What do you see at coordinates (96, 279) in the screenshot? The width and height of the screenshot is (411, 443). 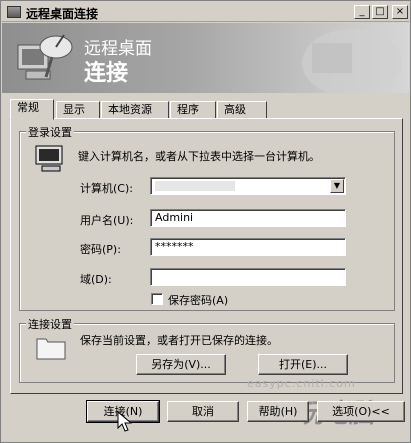 I see `domain-label: 域(D):` at bounding box center [96, 279].